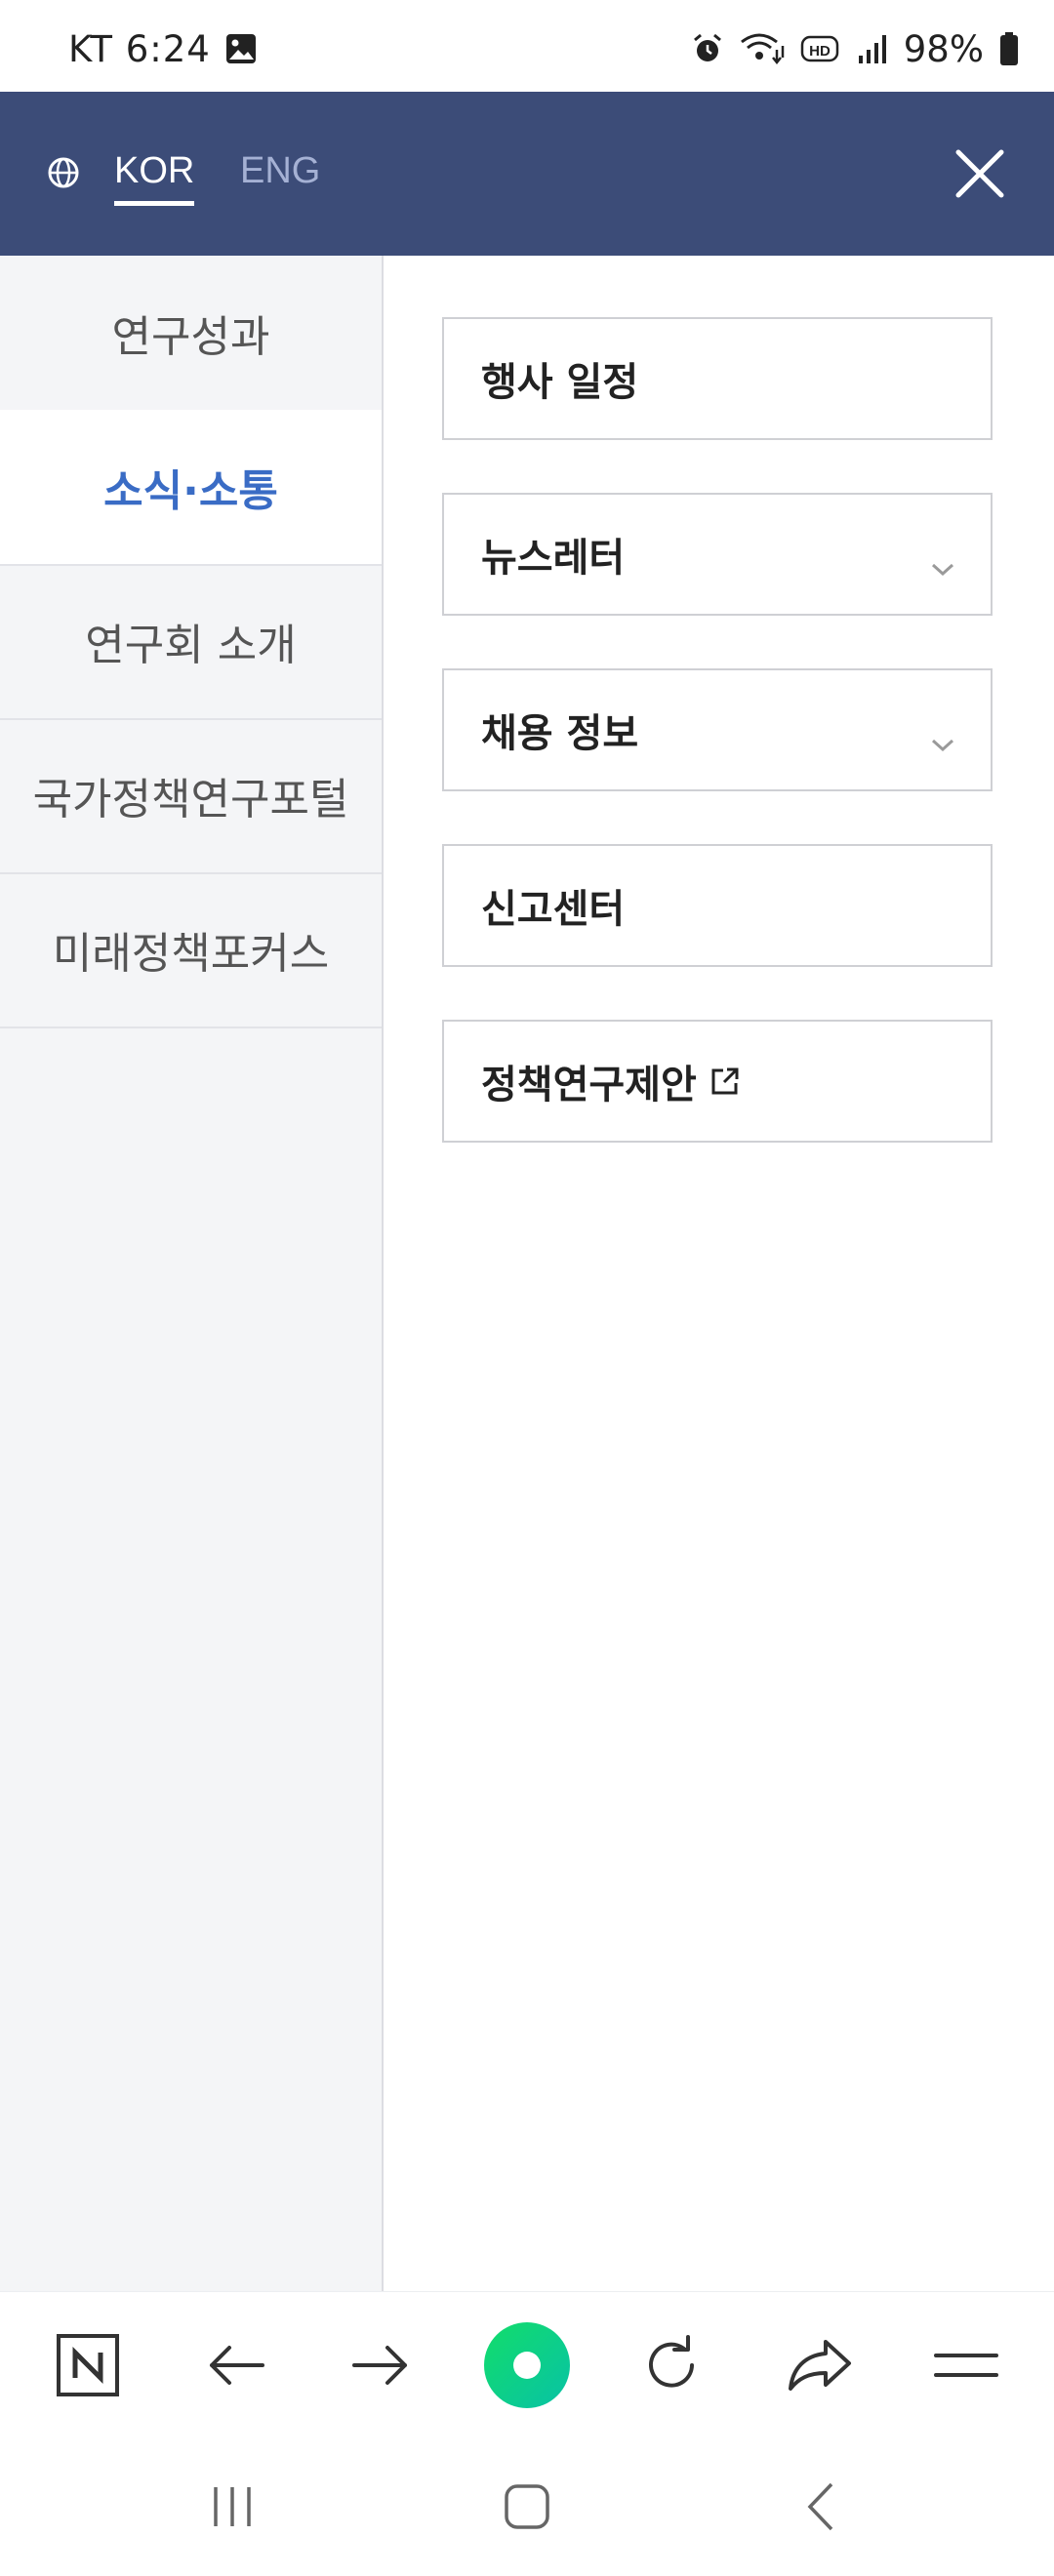  What do you see at coordinates (63, 174) in the screenshot?
I see `globe-icon` at bounding box center [63, 174].